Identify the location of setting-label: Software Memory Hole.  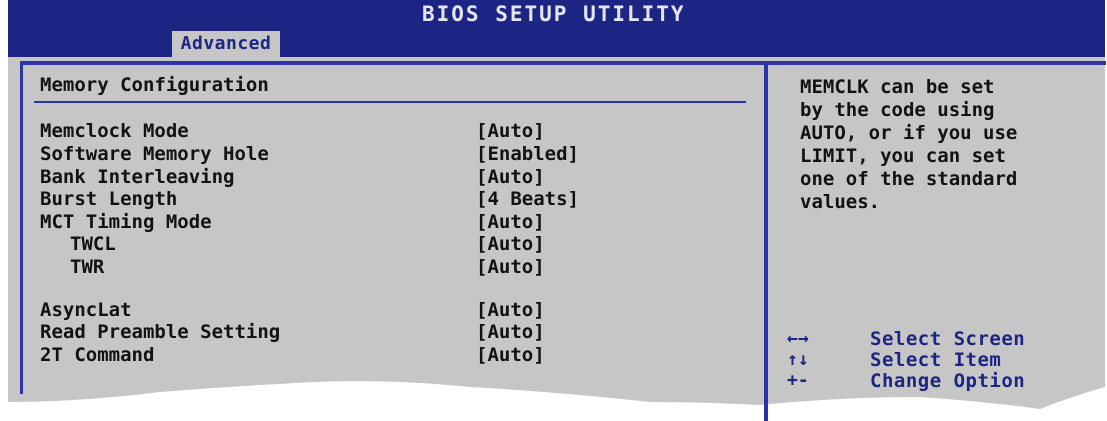
(154, 154).